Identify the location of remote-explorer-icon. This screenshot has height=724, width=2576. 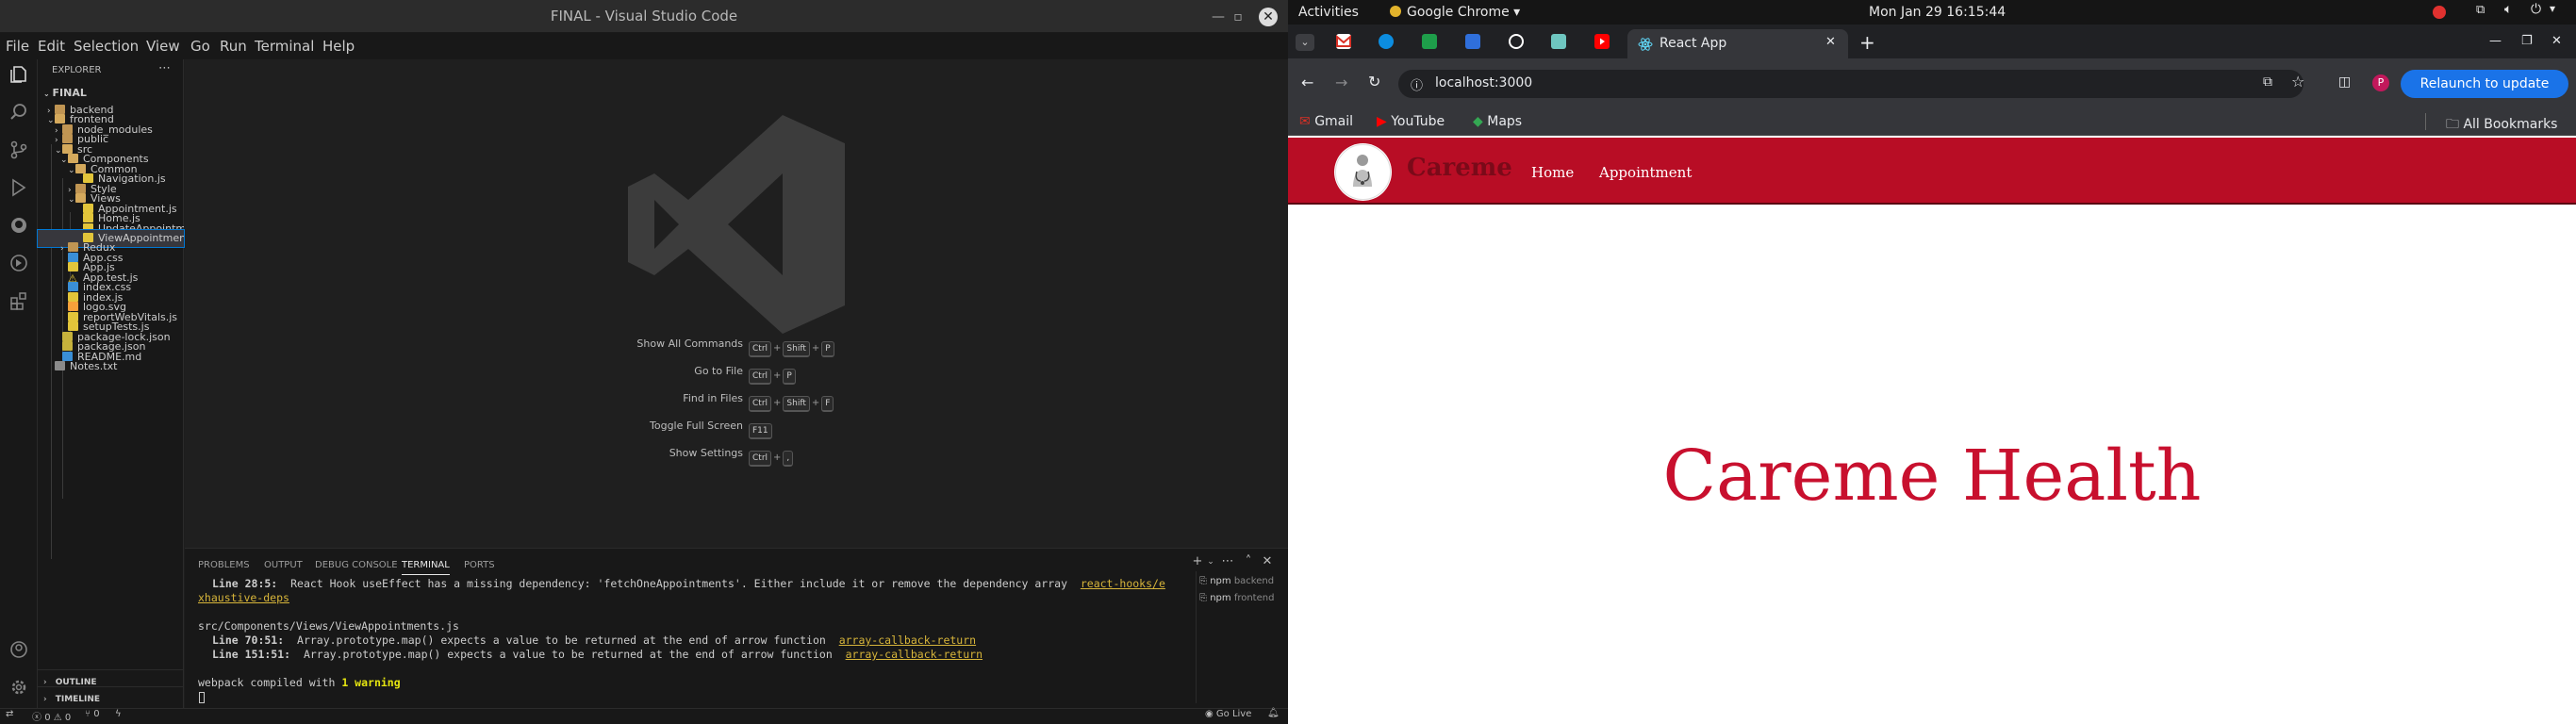
(19, 266).